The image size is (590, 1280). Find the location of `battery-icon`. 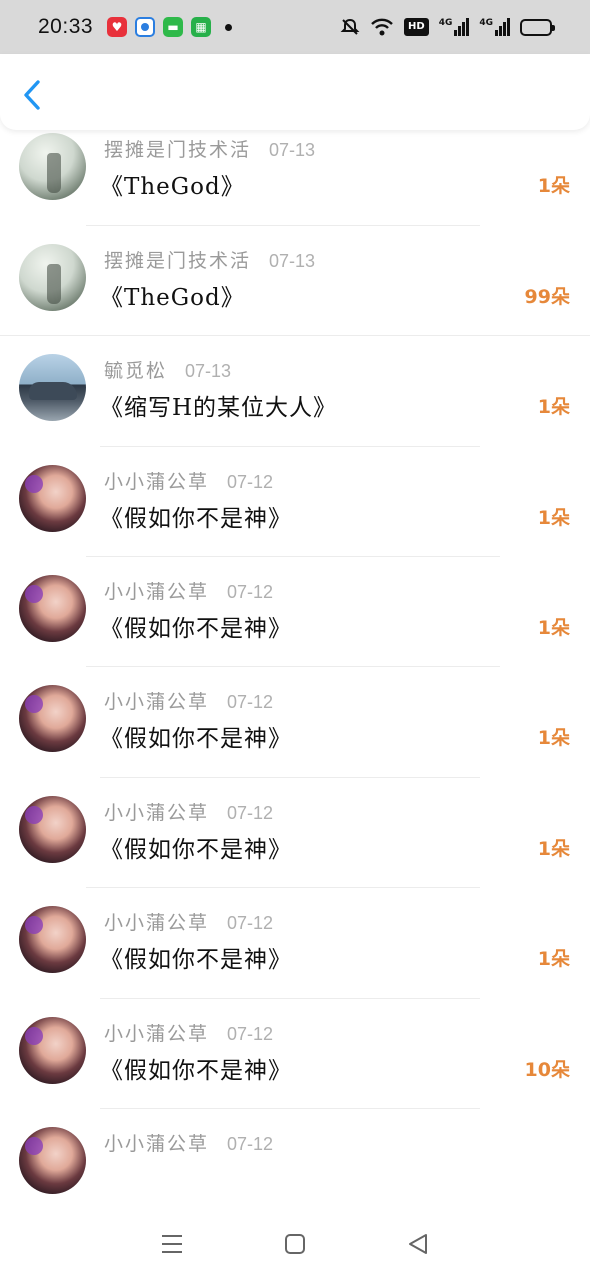

battery-icon is located at coordinates (537, 27).